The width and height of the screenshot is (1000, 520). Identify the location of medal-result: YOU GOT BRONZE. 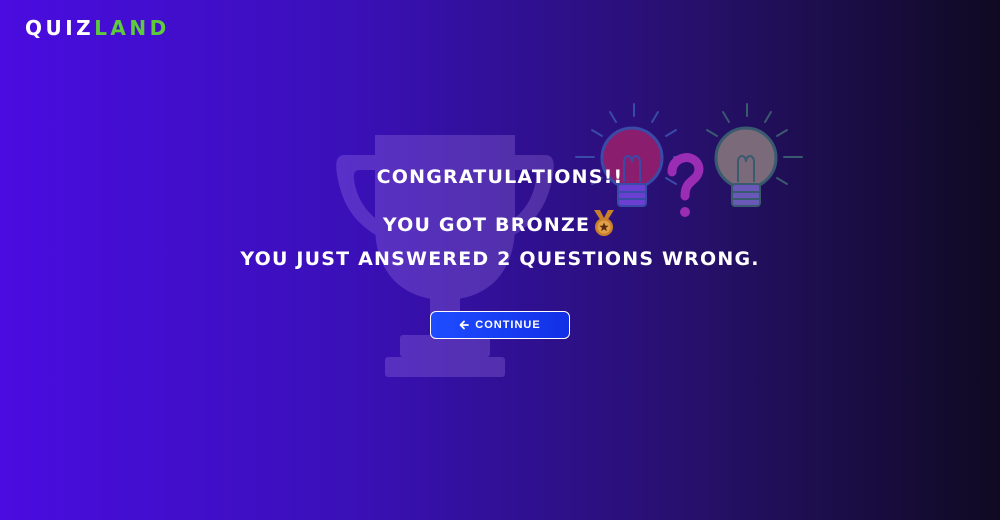
(500, 225).